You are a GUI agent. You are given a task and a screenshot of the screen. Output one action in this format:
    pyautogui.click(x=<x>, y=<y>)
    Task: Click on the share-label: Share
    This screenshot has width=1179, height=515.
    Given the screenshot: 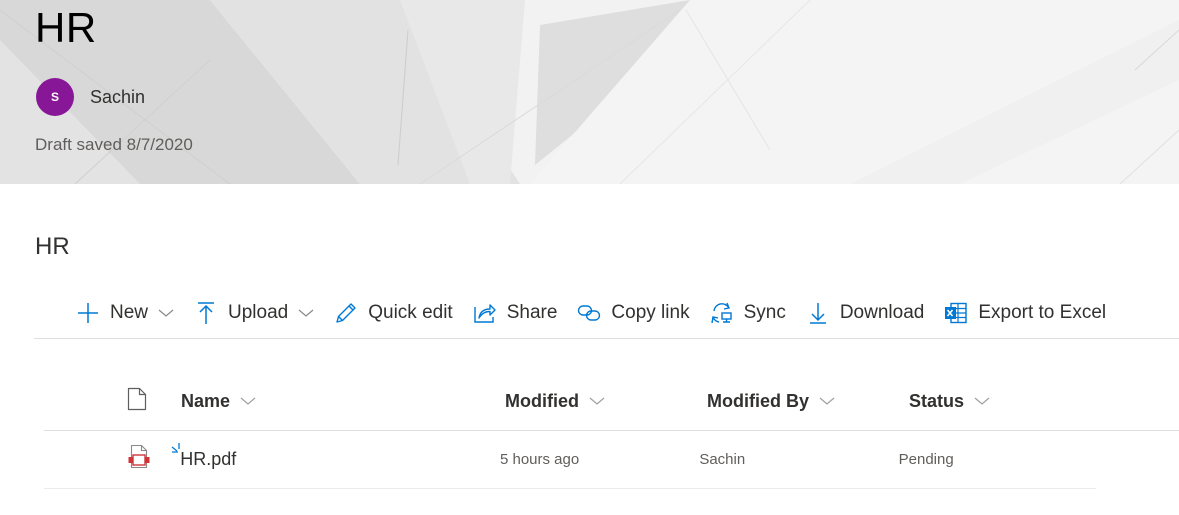 What is the action you would take?
    pyautogui.click(x=532, y=312)
    